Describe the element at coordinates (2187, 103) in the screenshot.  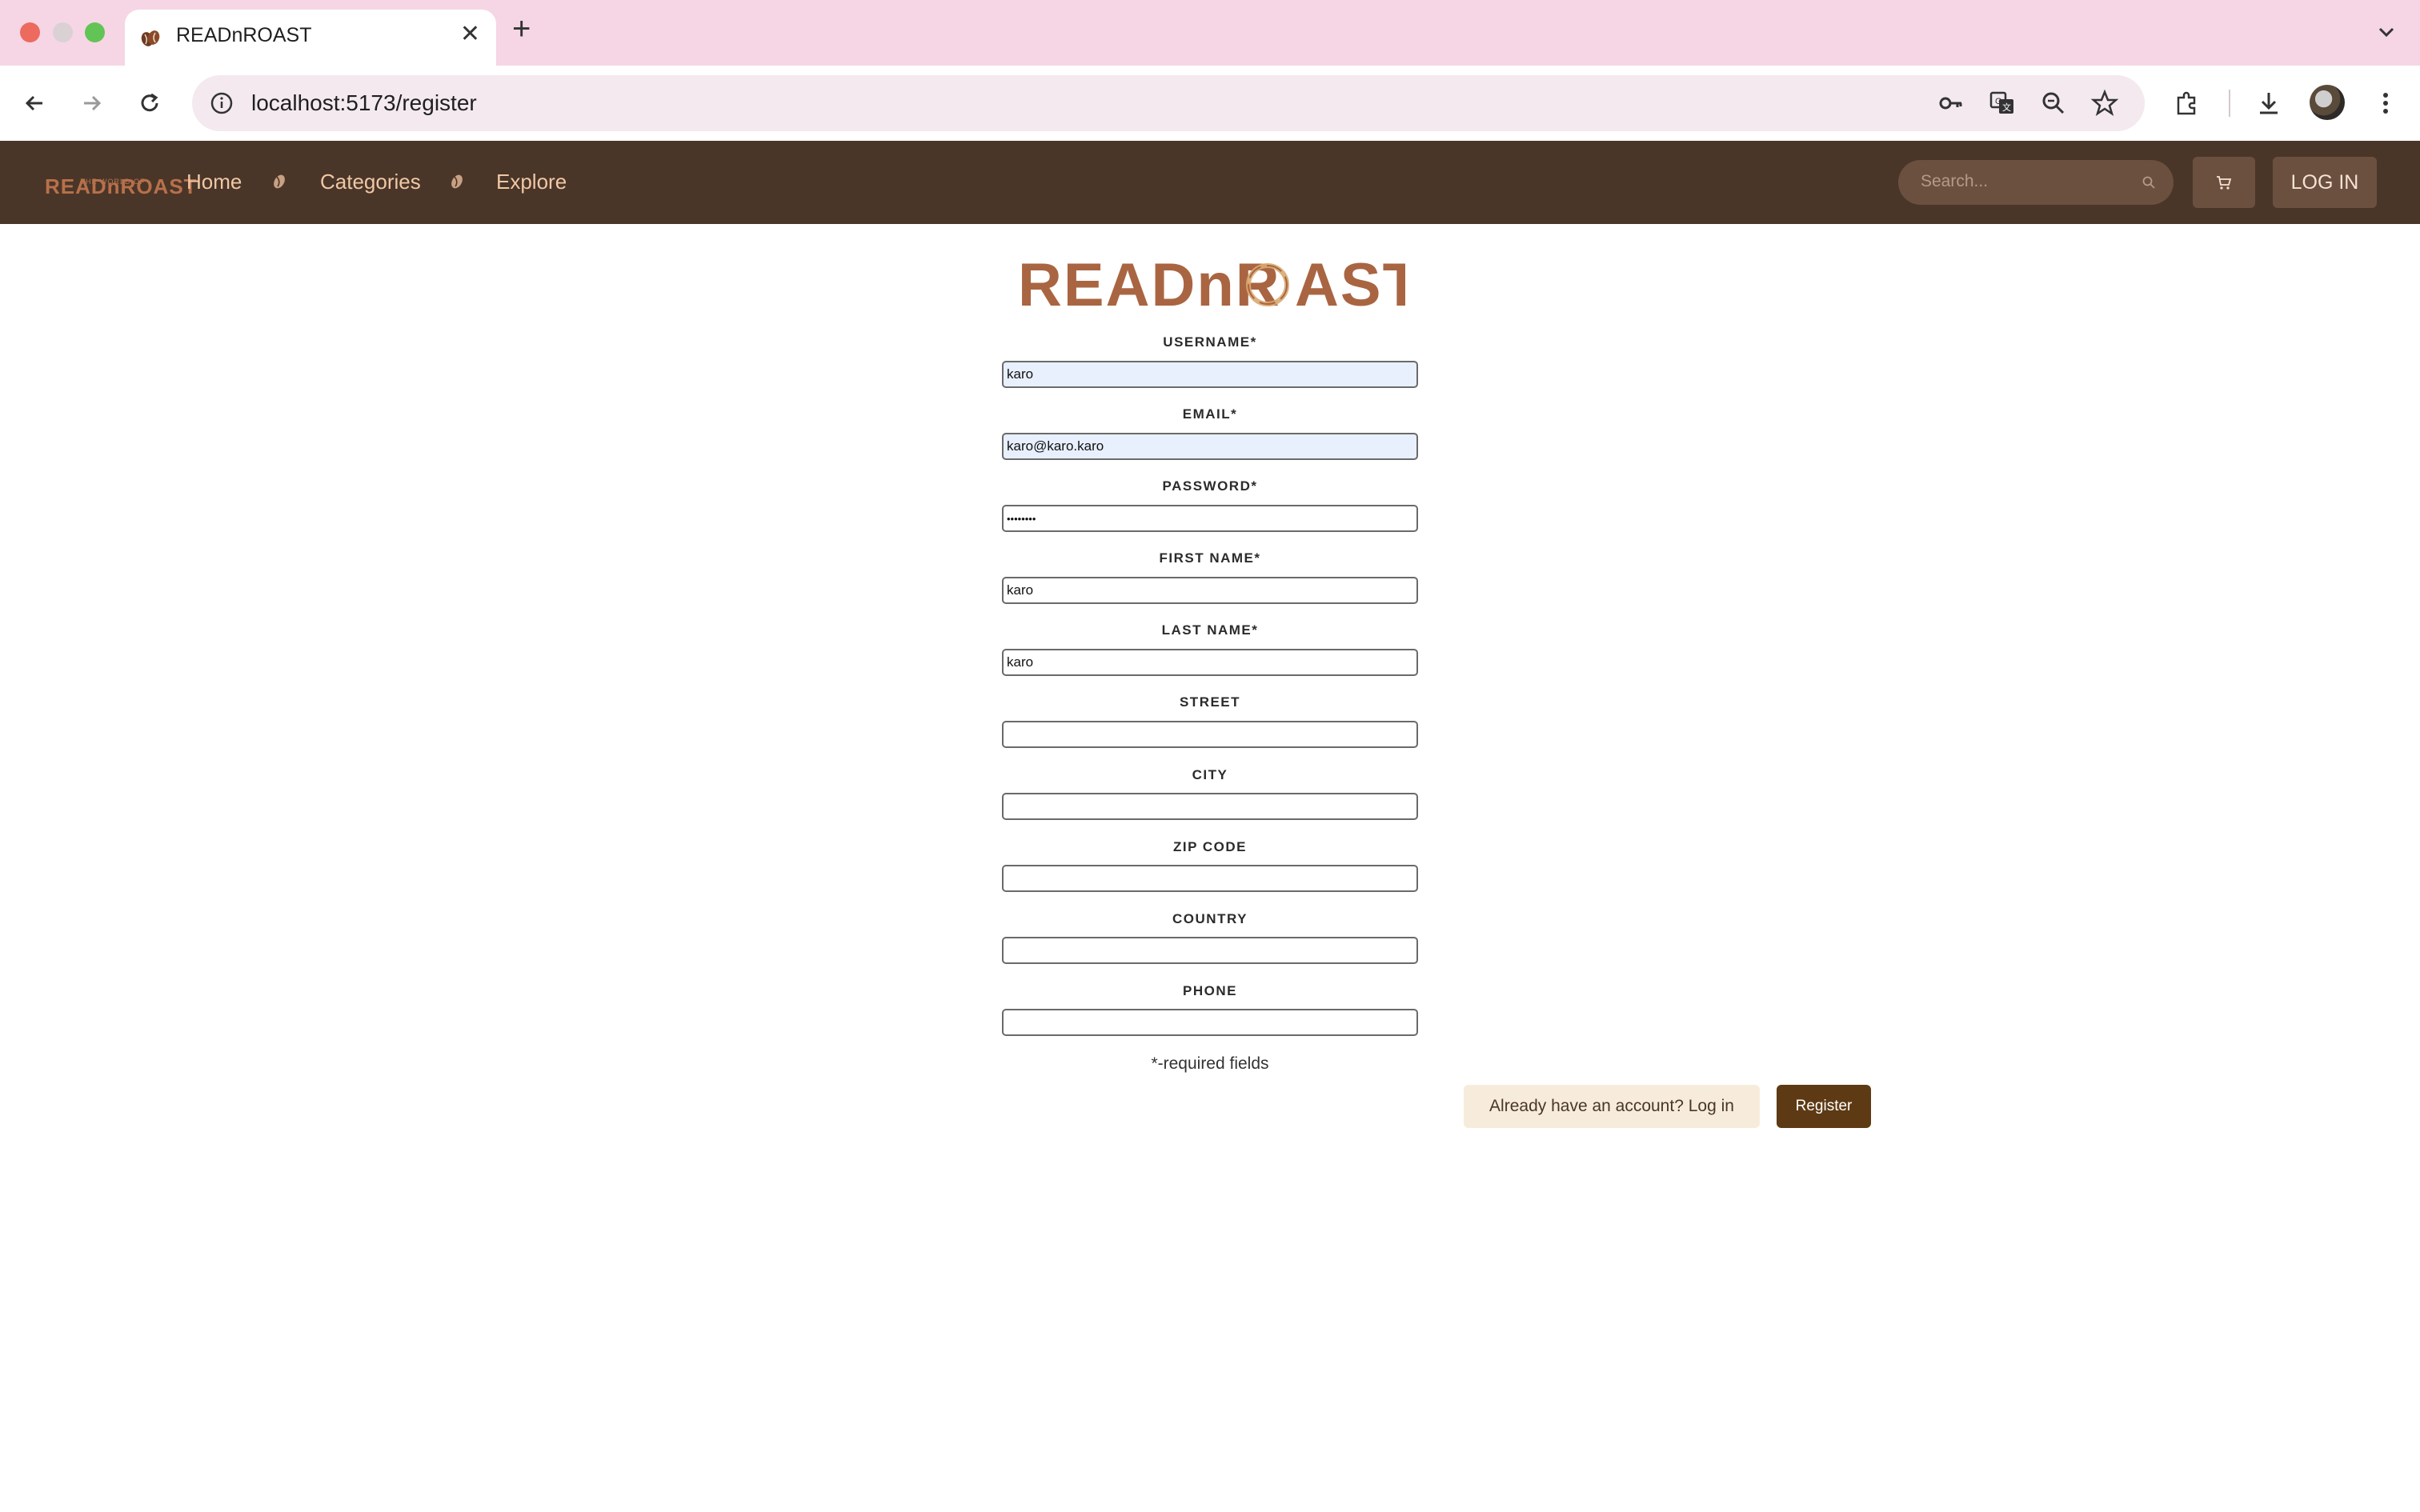
I see `extensions-puzzle-icon` at that location.